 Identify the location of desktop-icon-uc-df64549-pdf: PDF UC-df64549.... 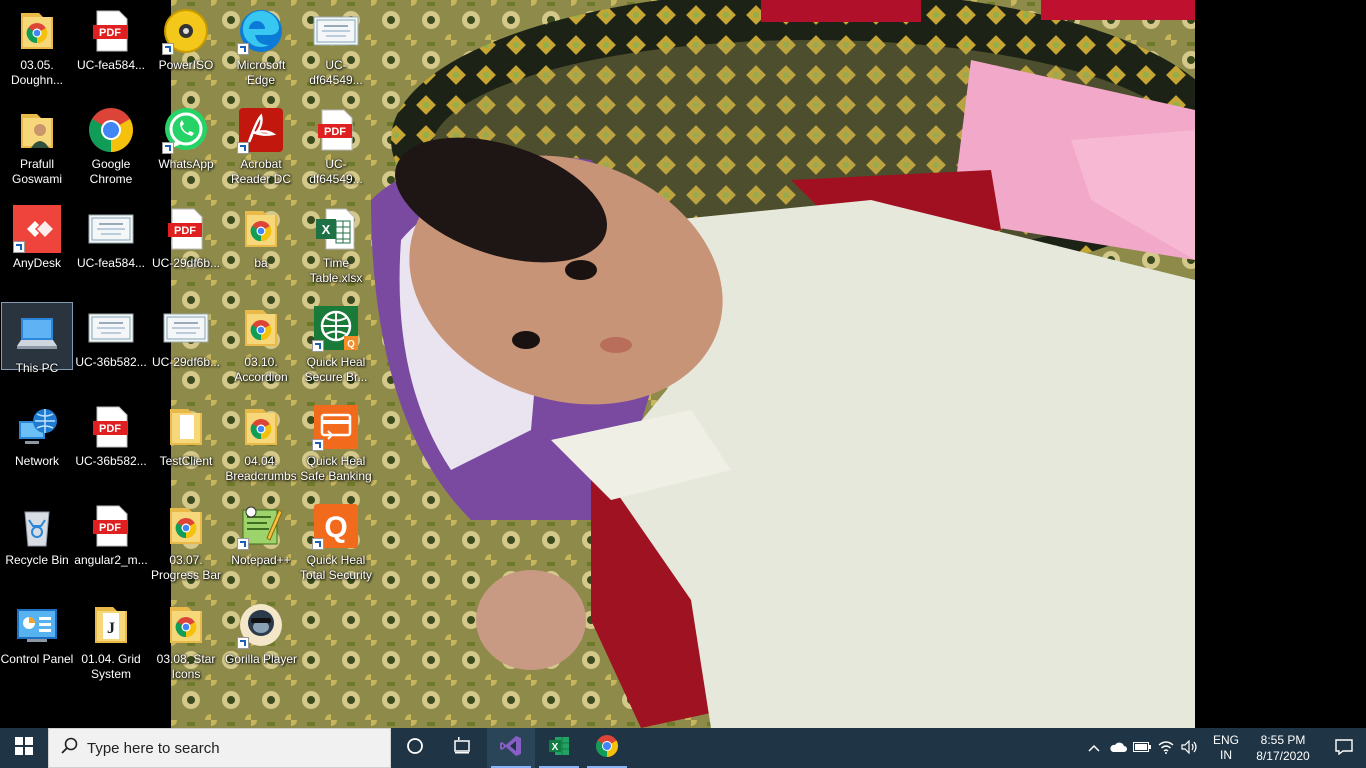
(336, 145).